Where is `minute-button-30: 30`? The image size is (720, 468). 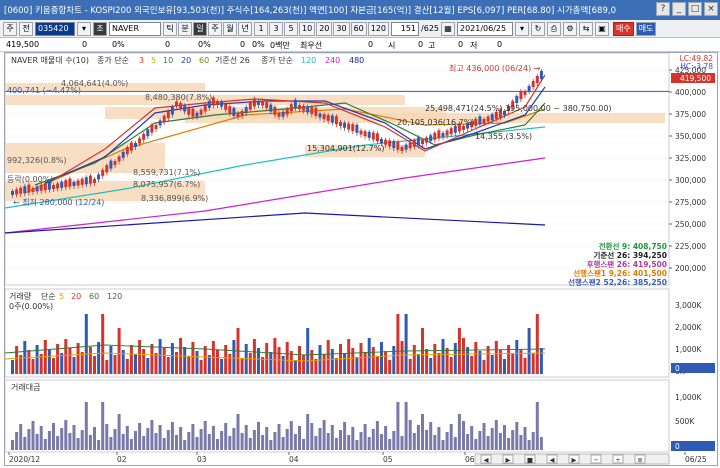 minute-button-30: 30 is located at coordinates (341, 28).